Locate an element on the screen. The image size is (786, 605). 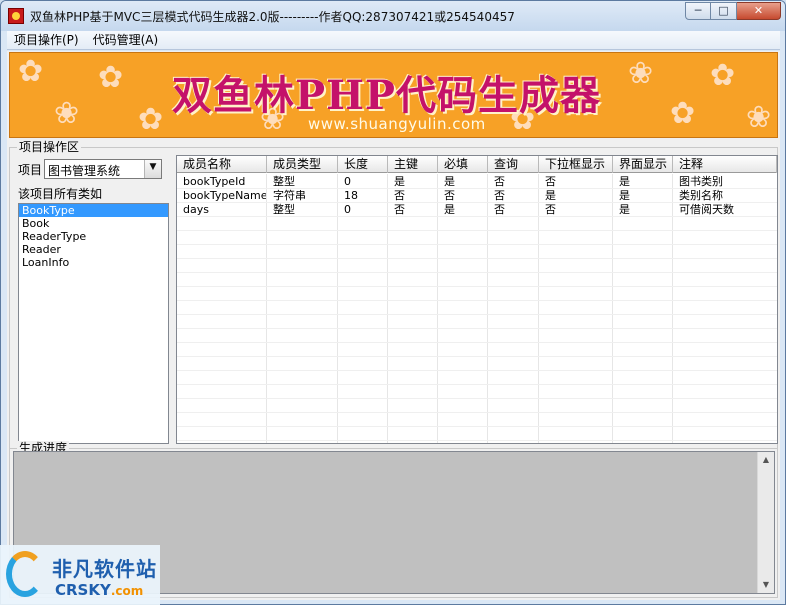
minimize-button: ─ is located at coordinates (698, 11).